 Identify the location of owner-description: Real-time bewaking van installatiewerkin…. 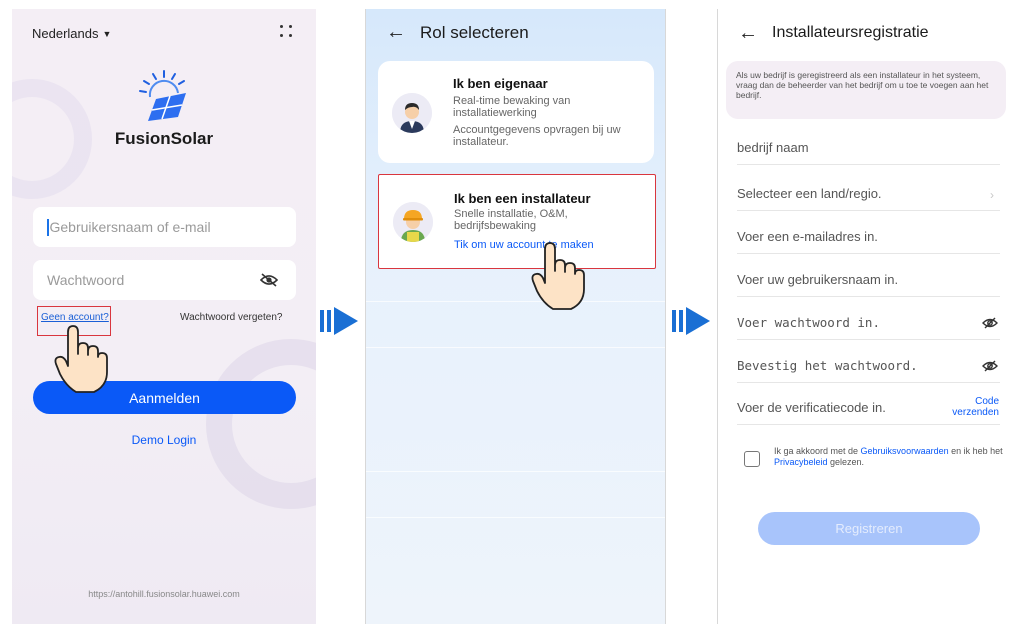
(512, 107).